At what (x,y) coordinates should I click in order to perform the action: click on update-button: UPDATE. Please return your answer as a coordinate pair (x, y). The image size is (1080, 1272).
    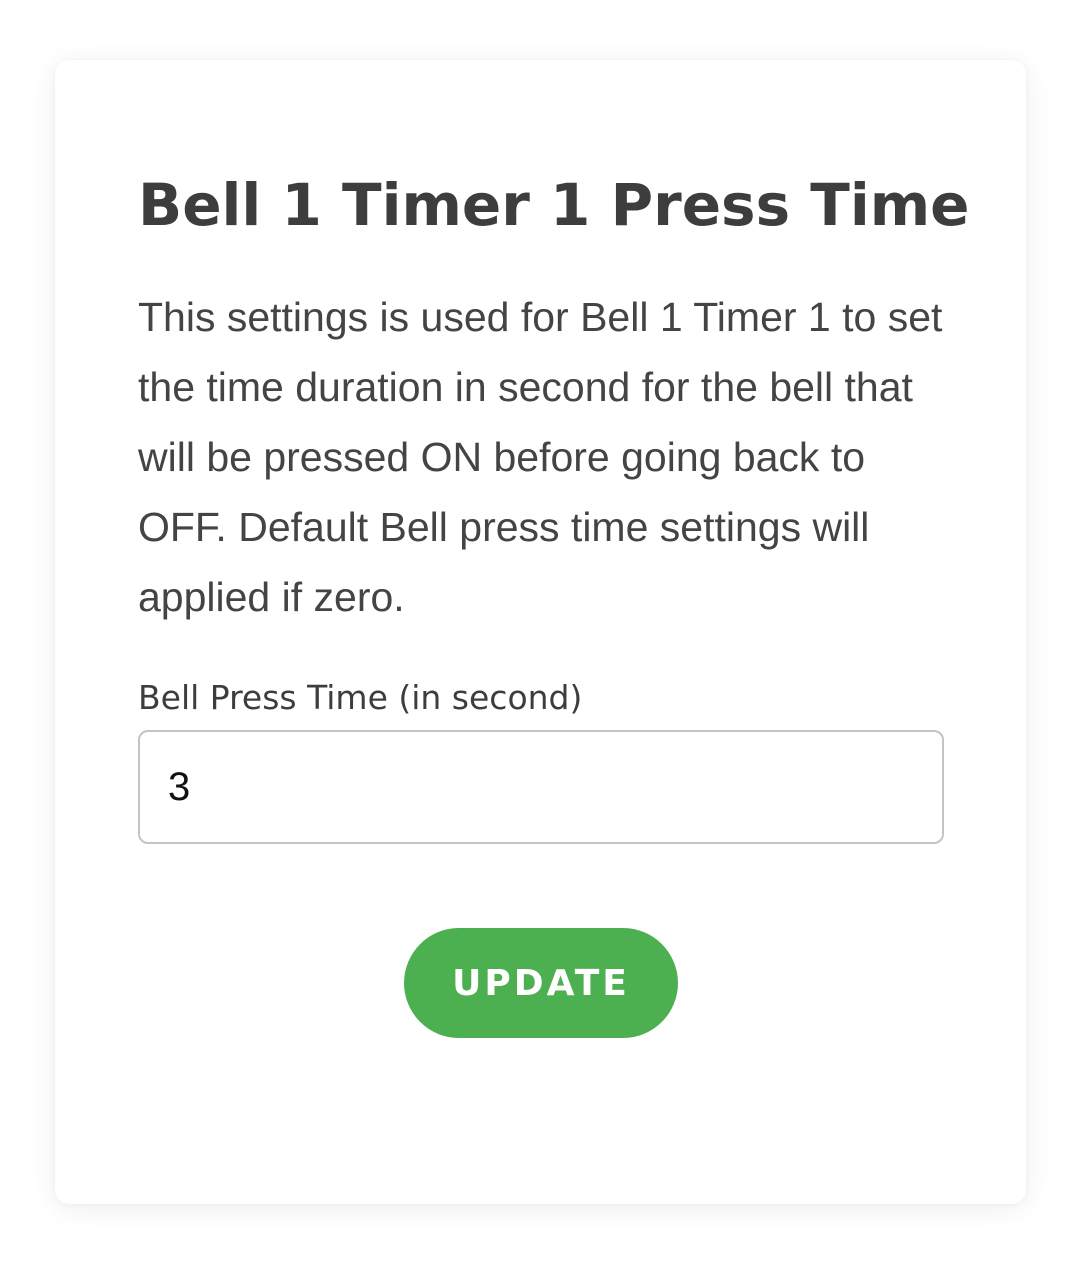
    Looking at the image, I should click on (541, 983).